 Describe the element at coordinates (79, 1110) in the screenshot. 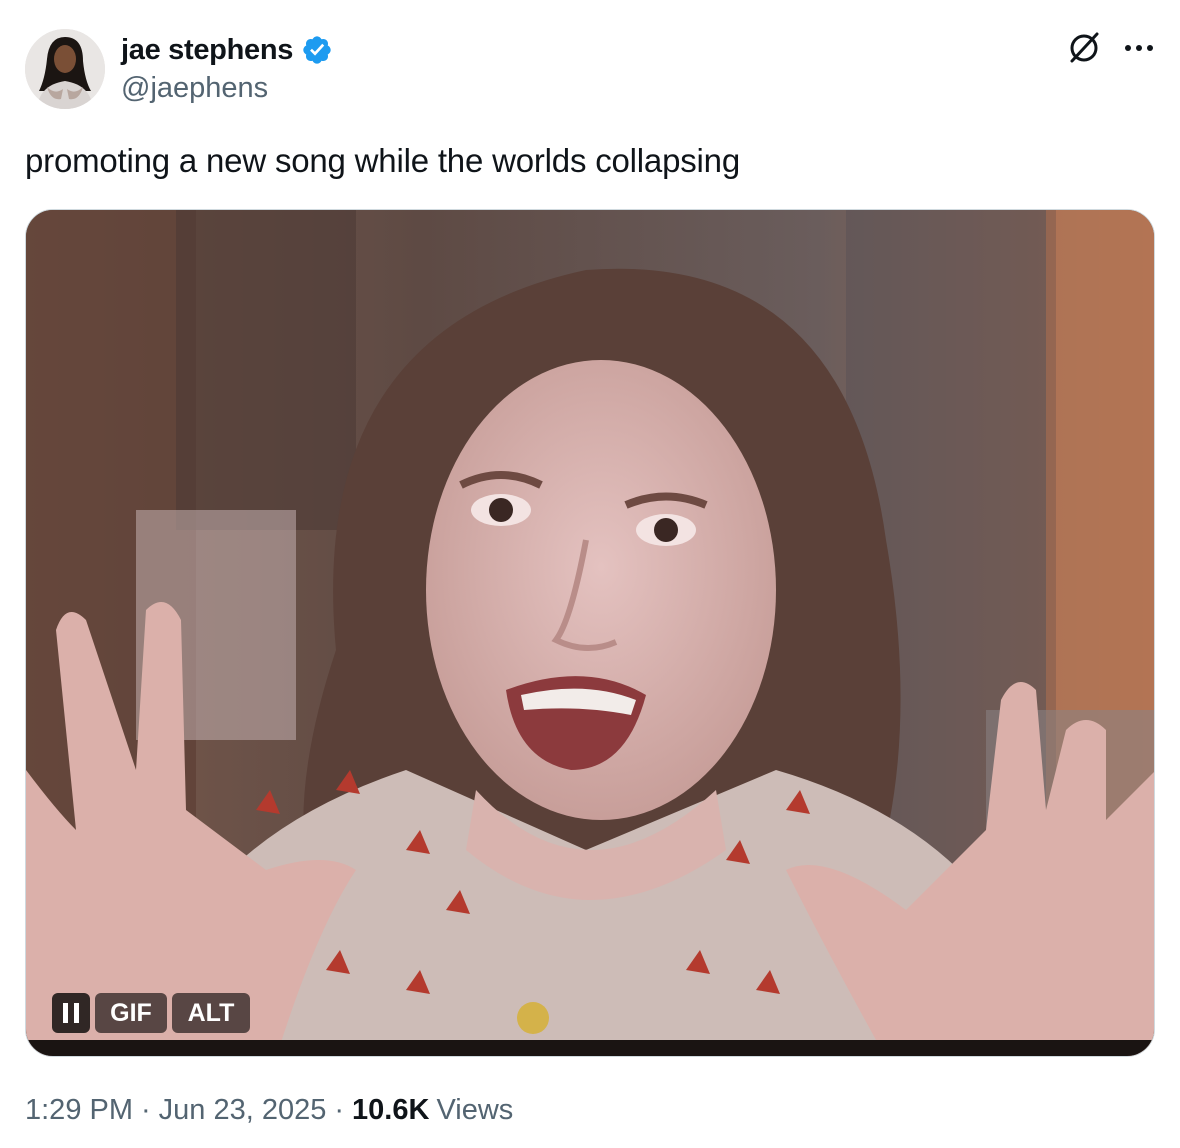

I see `tweet-time: 1:29 PM` at that location.